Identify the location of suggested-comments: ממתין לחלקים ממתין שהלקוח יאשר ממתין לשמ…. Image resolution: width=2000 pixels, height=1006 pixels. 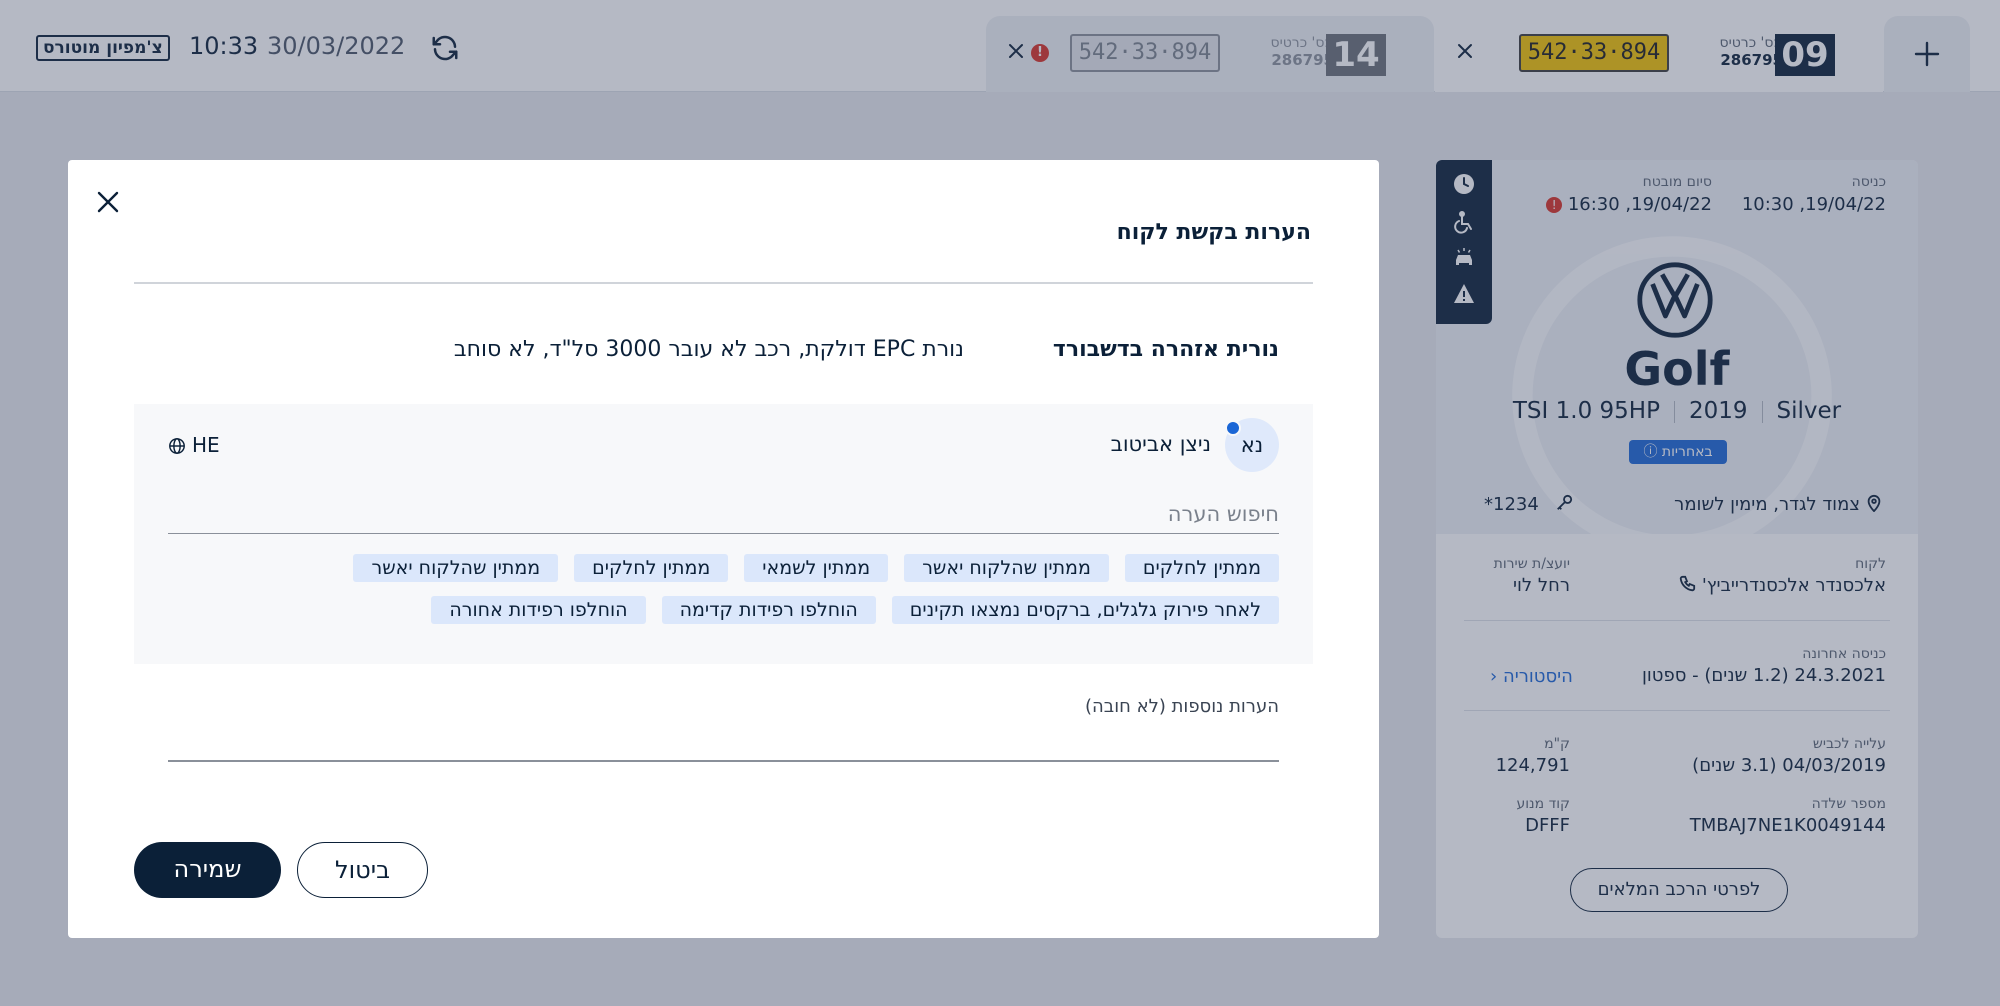
(723, 589).